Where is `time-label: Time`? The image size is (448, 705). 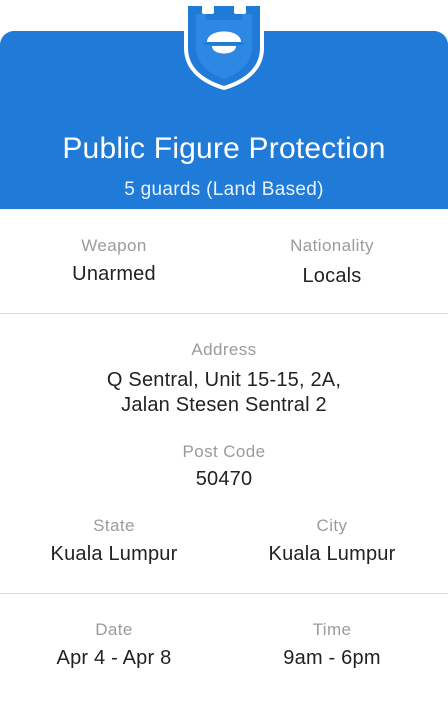
time-label: Time is located at coordinates (332, 629).